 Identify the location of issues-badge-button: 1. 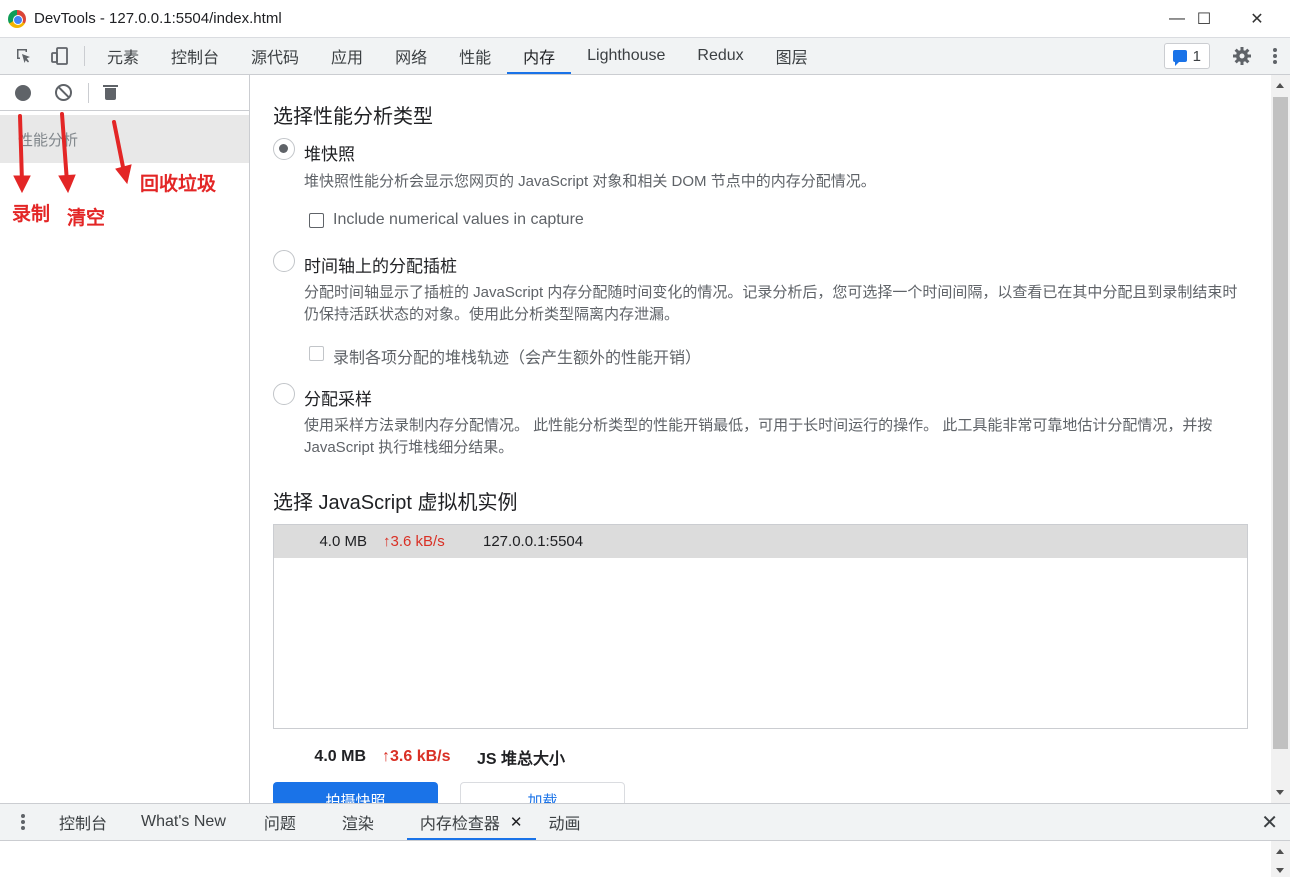
(1186, 56).